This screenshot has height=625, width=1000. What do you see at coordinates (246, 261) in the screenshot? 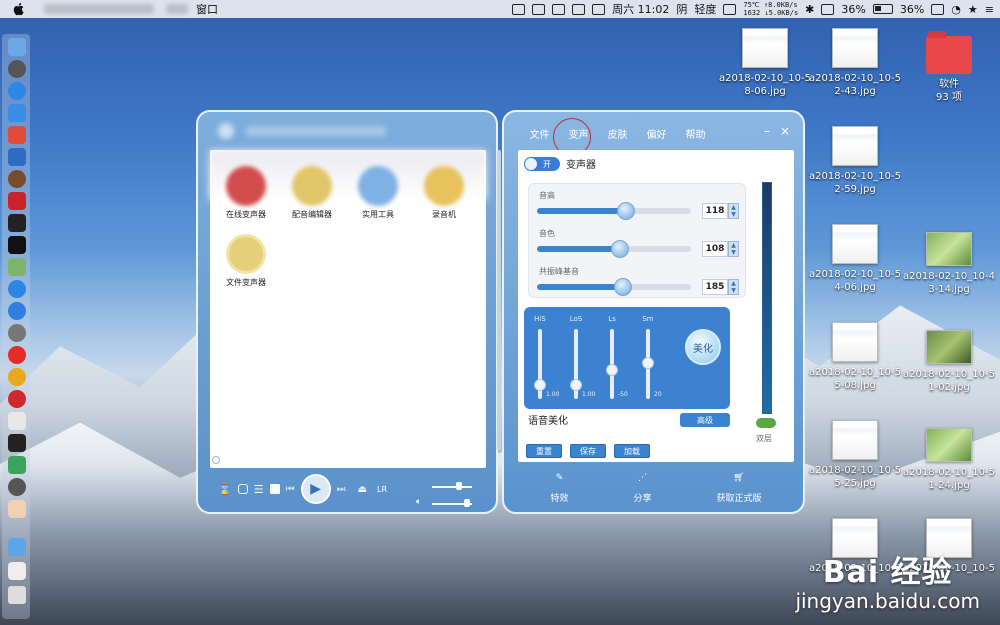
I see `tool-file-voice-changer: 文件变声器` at bounding box center [246, 261].